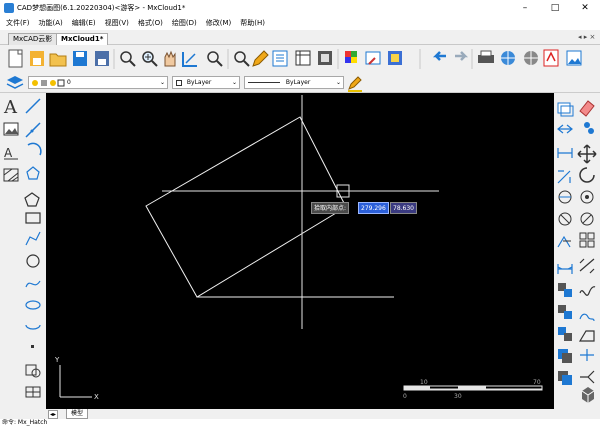 The height and width of the screenshot is (427, 600). What do you see at coordinates (565, 219) in the screenshot?
I see `fillet-icon` at bounding box center [565, 219].